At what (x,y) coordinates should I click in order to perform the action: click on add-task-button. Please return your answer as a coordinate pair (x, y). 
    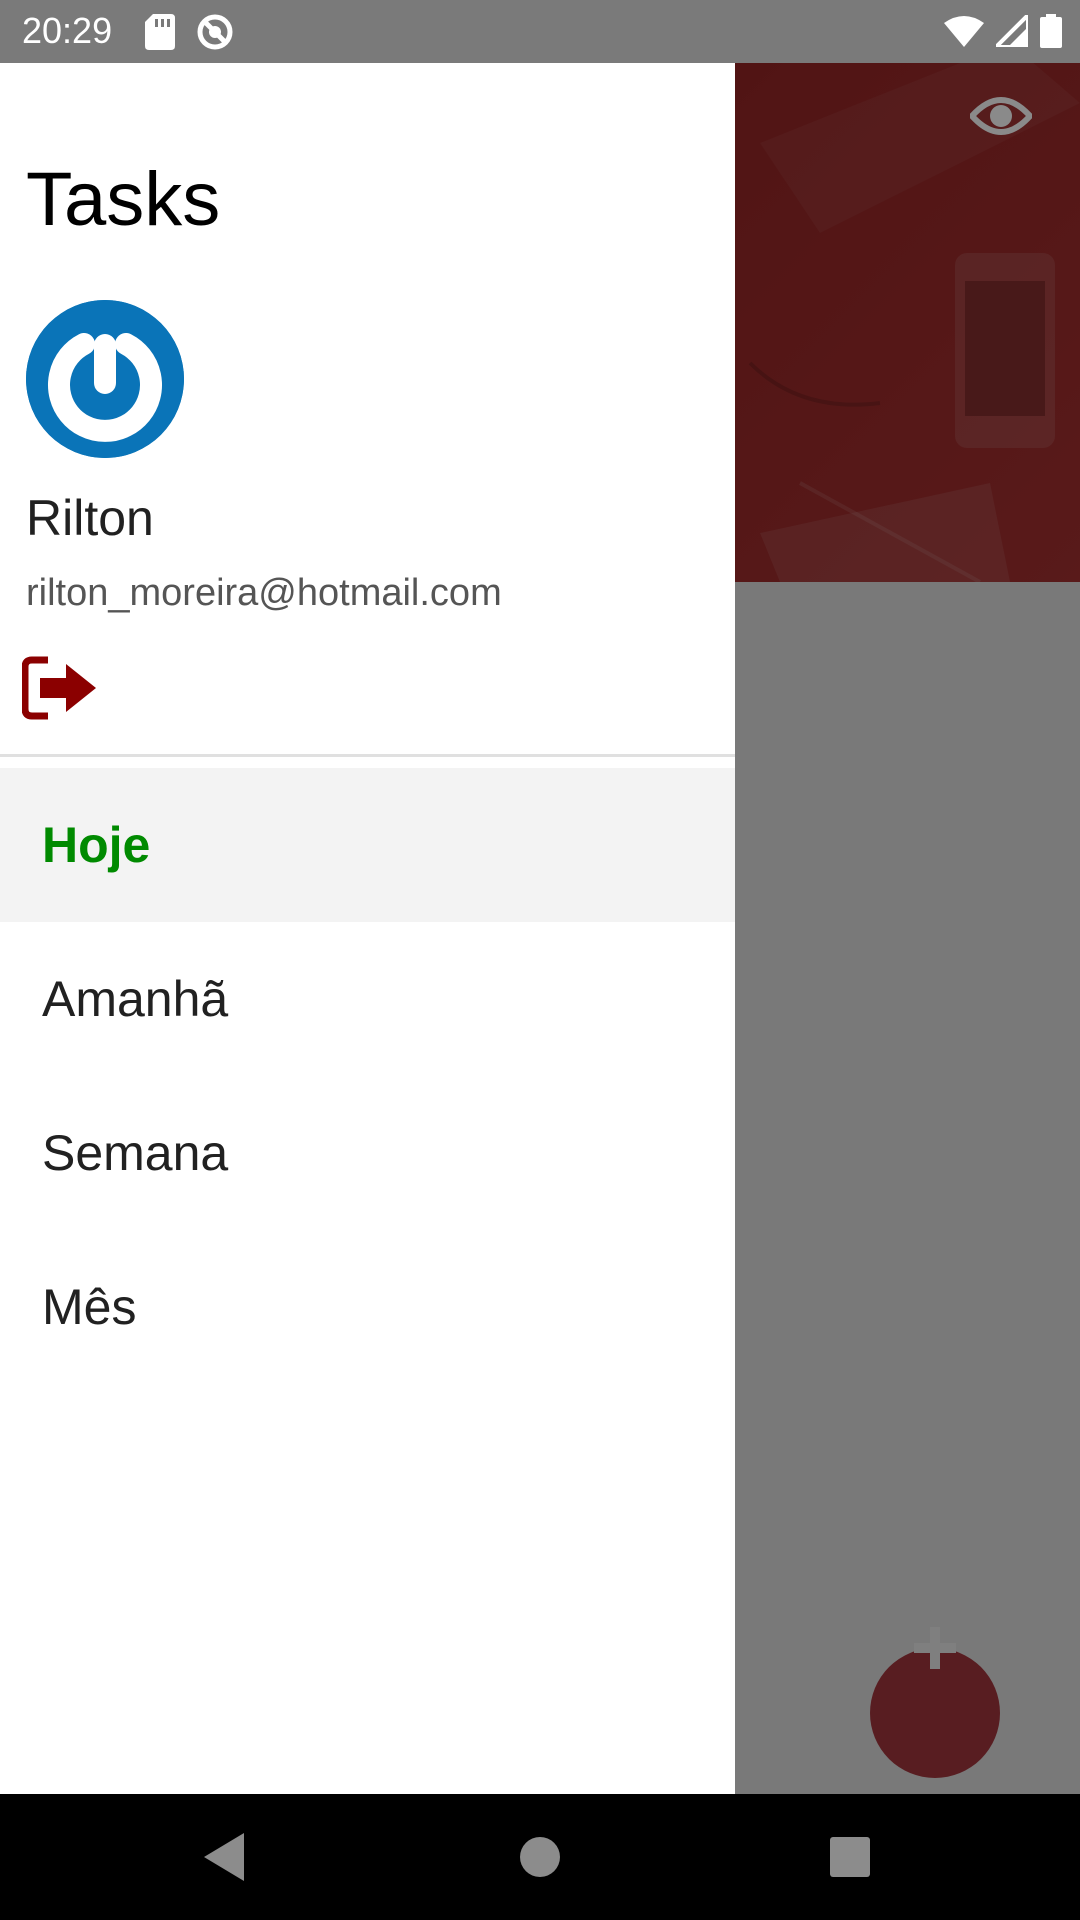
    Looking at the image, I should click on (935, 1650).